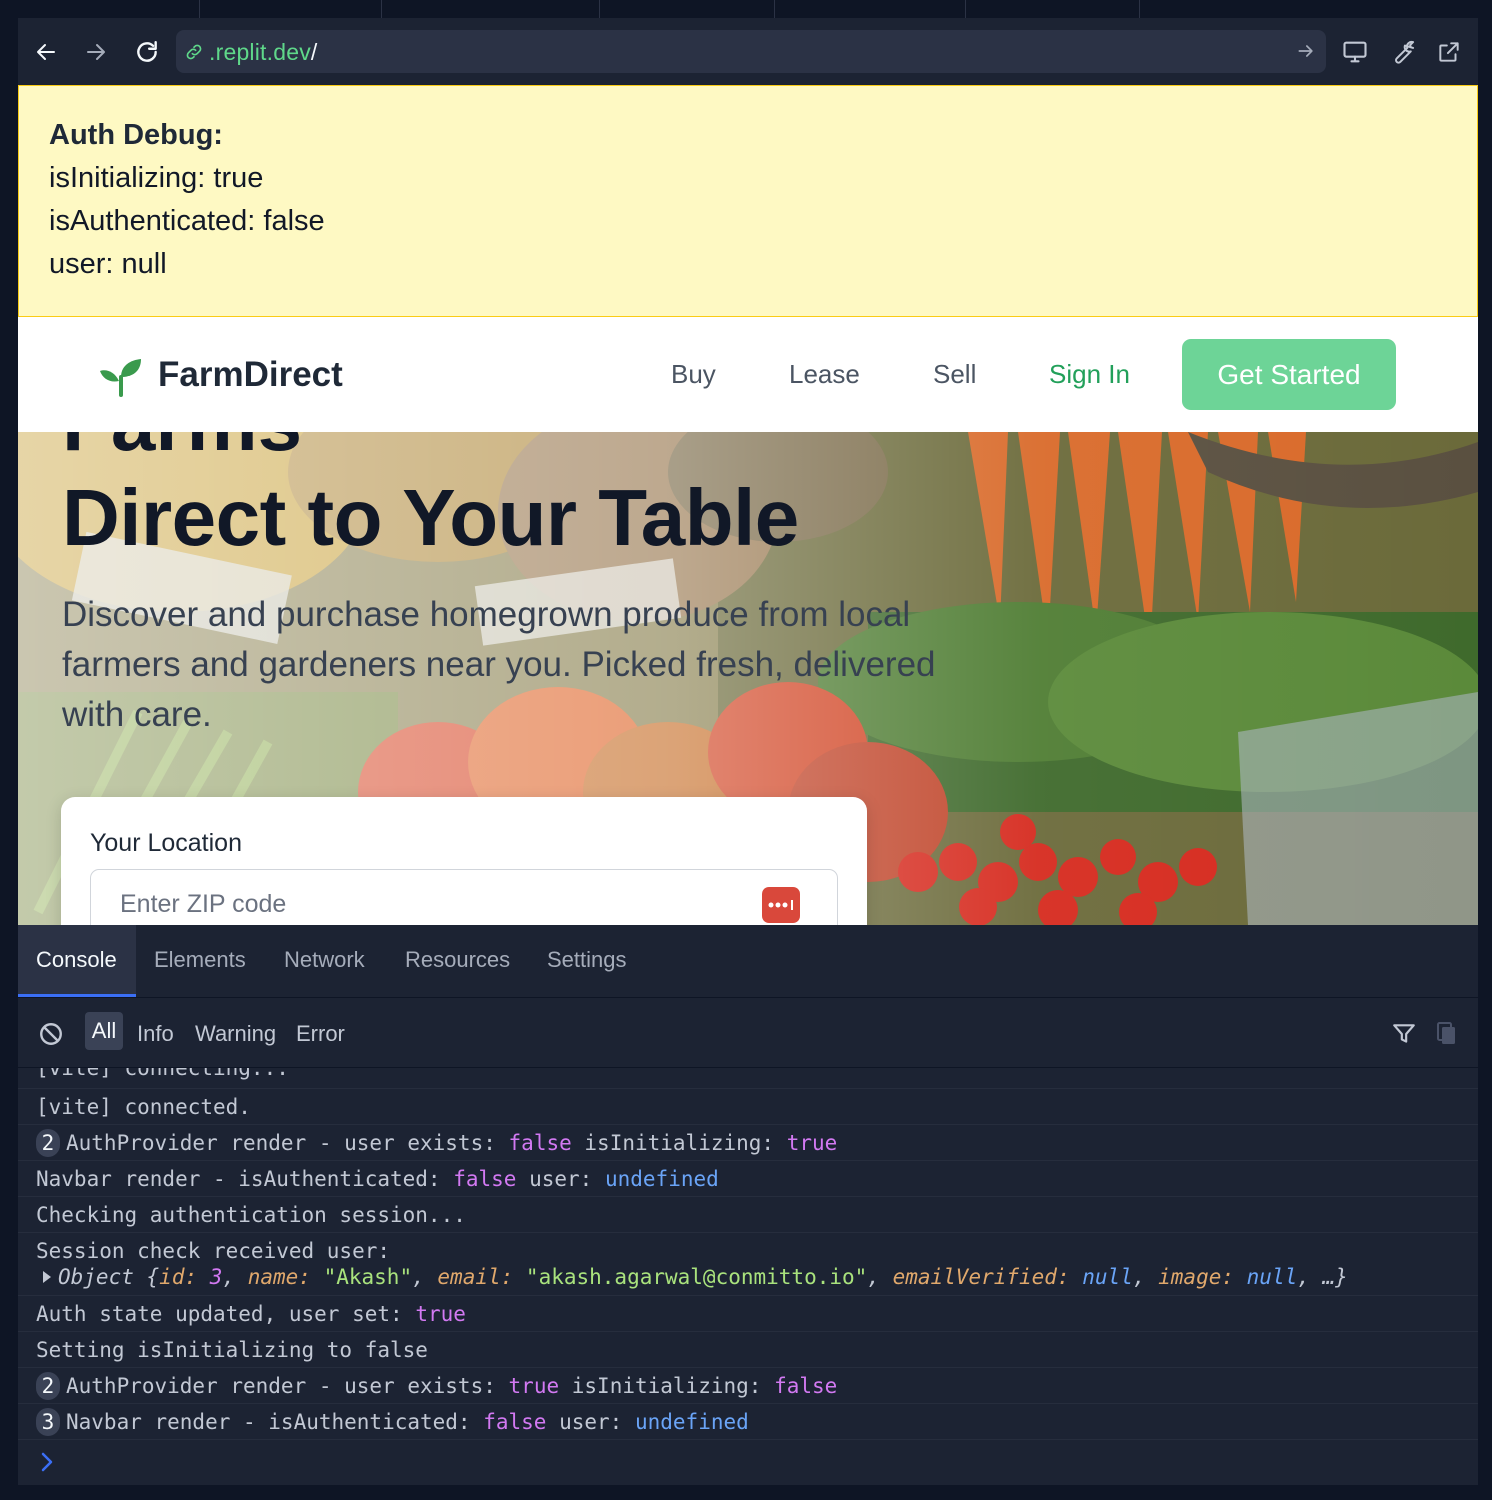 The image size is (1492, 1500). What do you see at coordinates (748, 1350) in the screenshot?
I see `log-row: Setting isInitializing to false` at bounding box center [748, 1350].